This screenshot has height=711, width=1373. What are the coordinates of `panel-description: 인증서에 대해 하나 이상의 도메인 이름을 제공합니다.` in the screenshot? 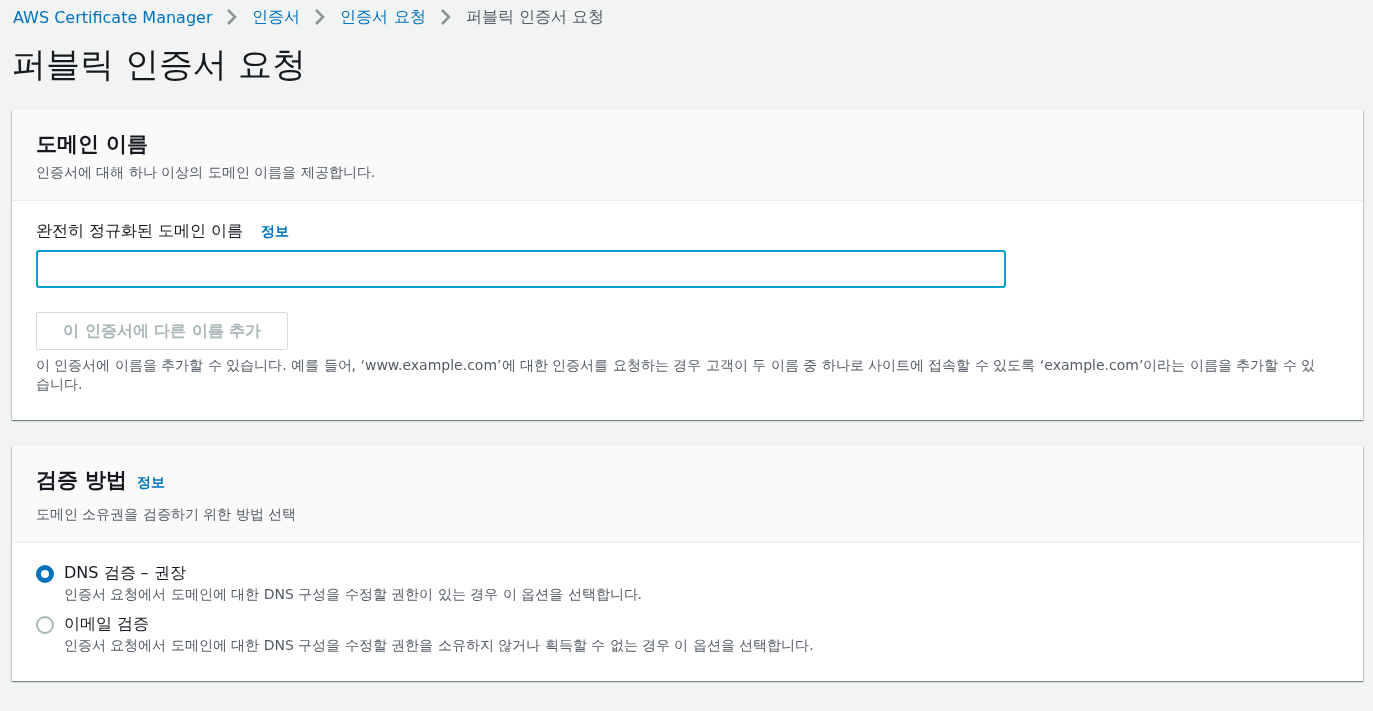 It's located at (206, 173).